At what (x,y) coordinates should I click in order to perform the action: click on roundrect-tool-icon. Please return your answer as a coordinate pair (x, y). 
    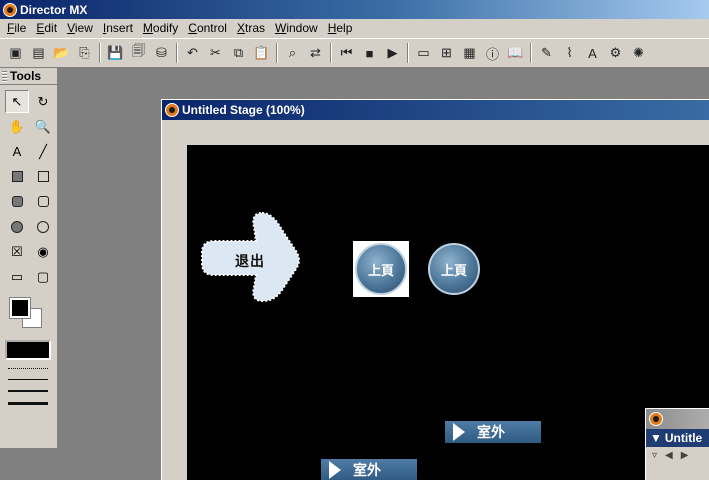
    Looking at the image, I should click on (43, 201).